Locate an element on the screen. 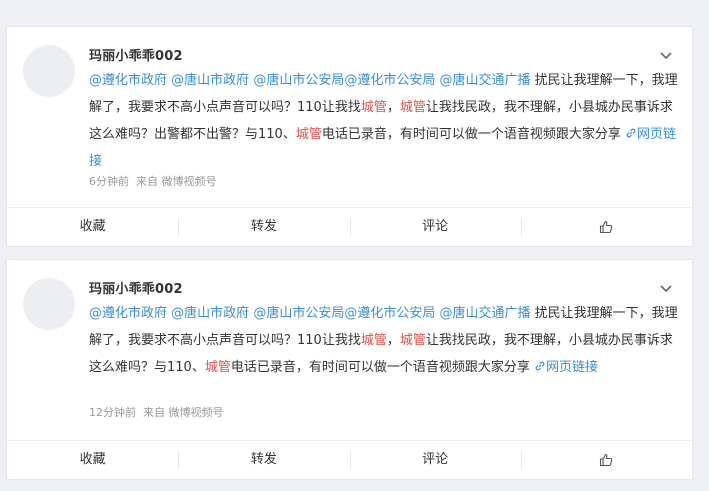 This screenshot has width=709, height=491. post-time: 6分钟前 is located at coordinates (109, 181).